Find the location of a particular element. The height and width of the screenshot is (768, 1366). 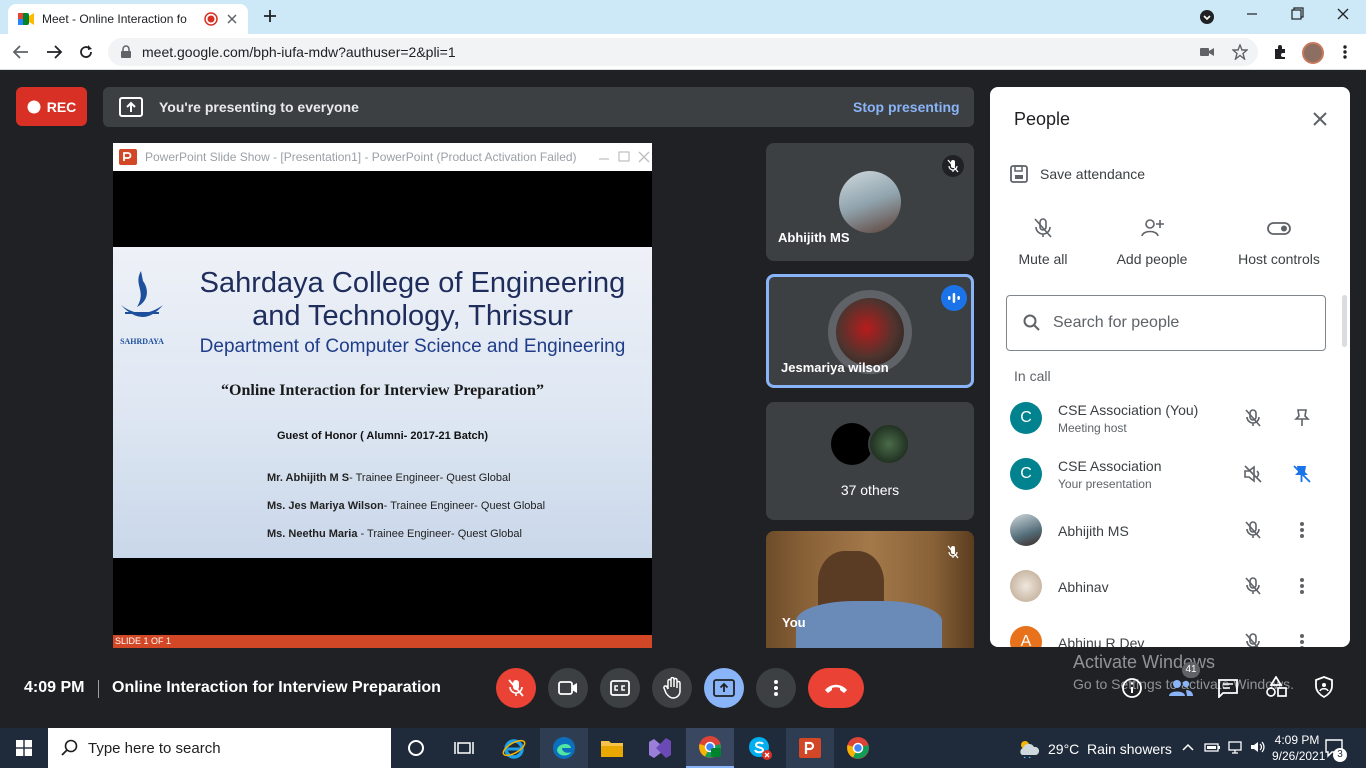

reload-icon is located at coordinates (86, 52).